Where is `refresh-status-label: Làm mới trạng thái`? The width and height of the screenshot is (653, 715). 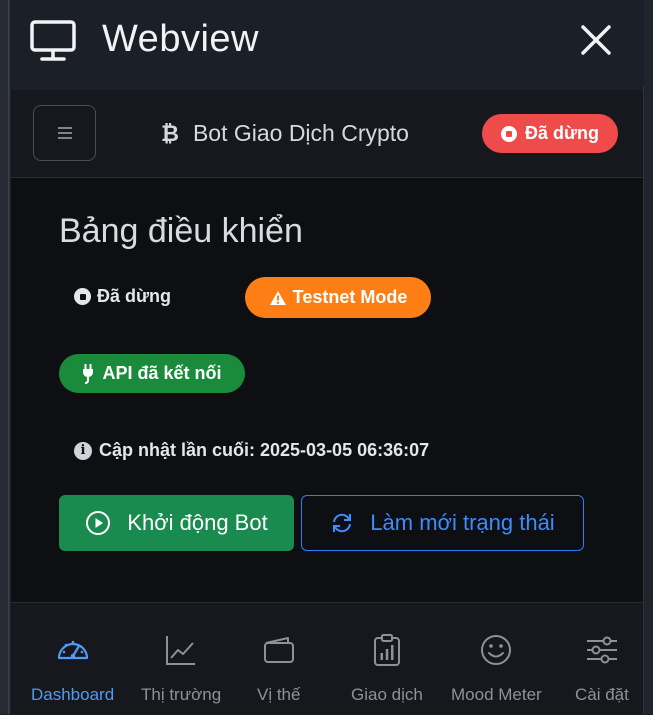 refresh-status-label: Làm mới trạng thái is located at coordinates (462, 522).